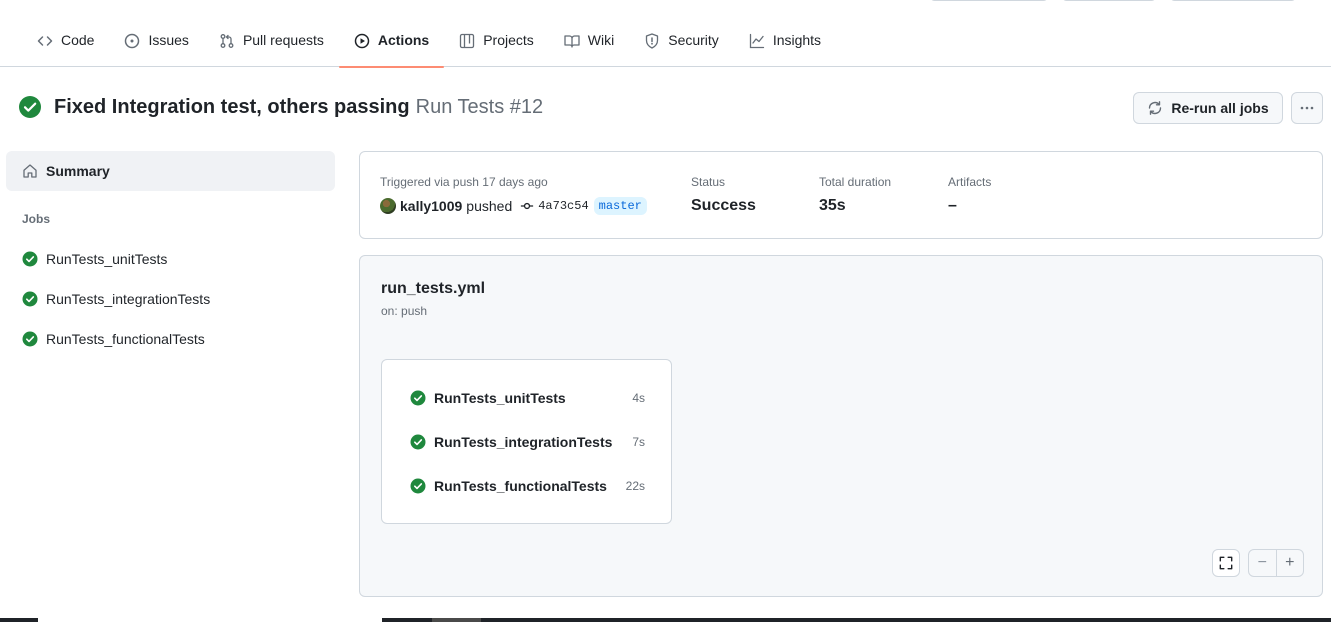 This screenshot has height=622, width=1331. Describe the element at coordinates (665, 620) in the screenshot. I see `taskbar-edge` at that location.